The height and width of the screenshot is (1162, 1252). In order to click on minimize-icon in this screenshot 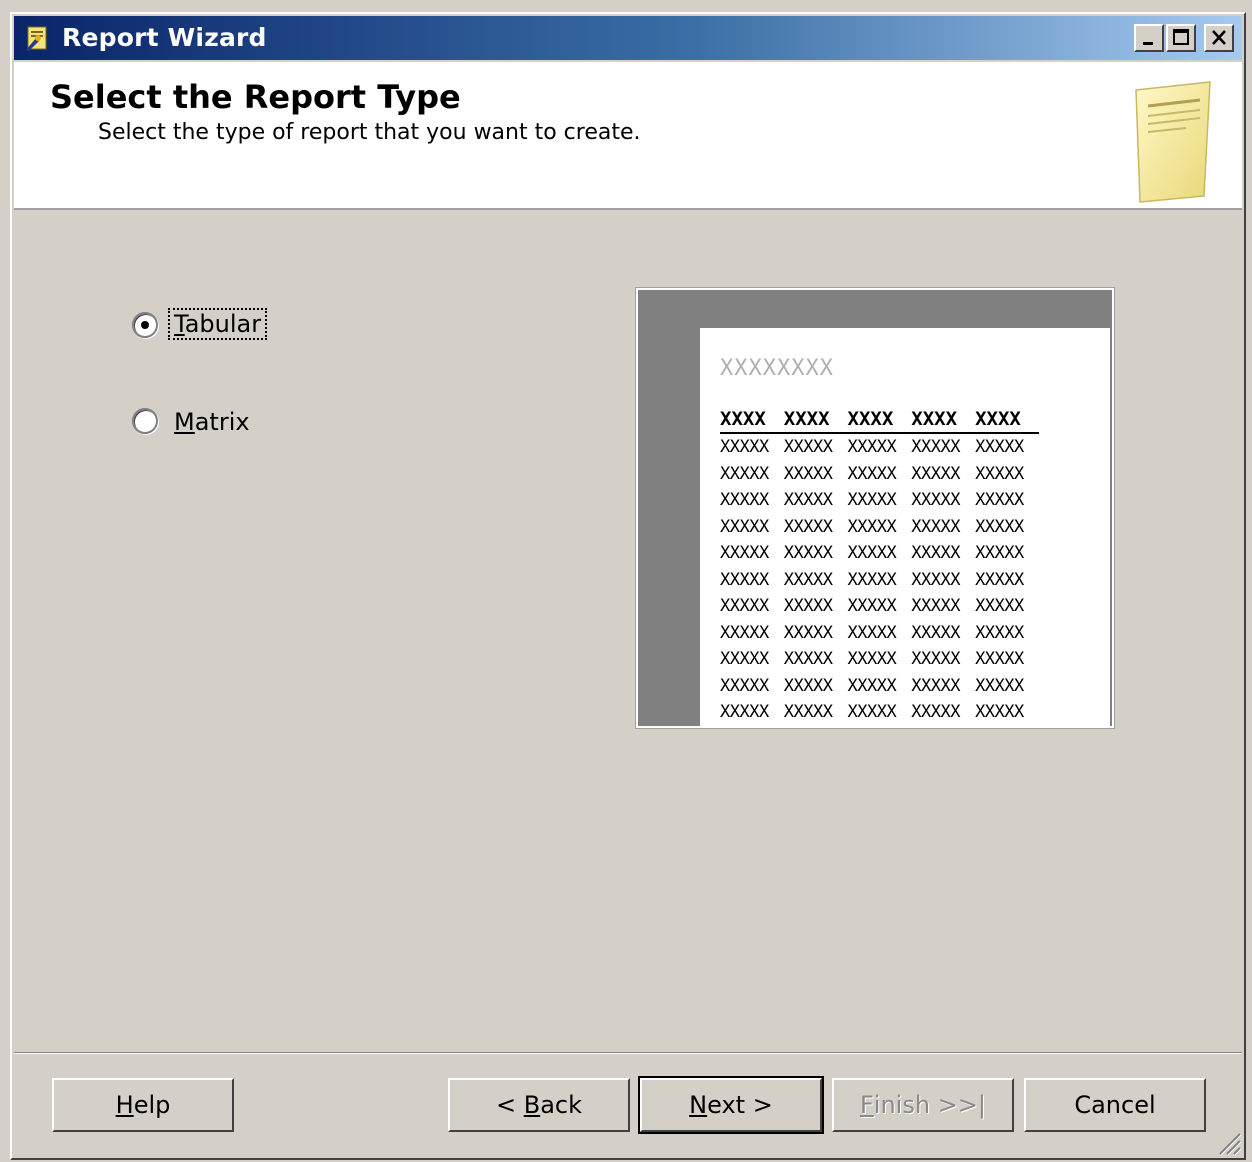, I will do `click(1148, 43)`.